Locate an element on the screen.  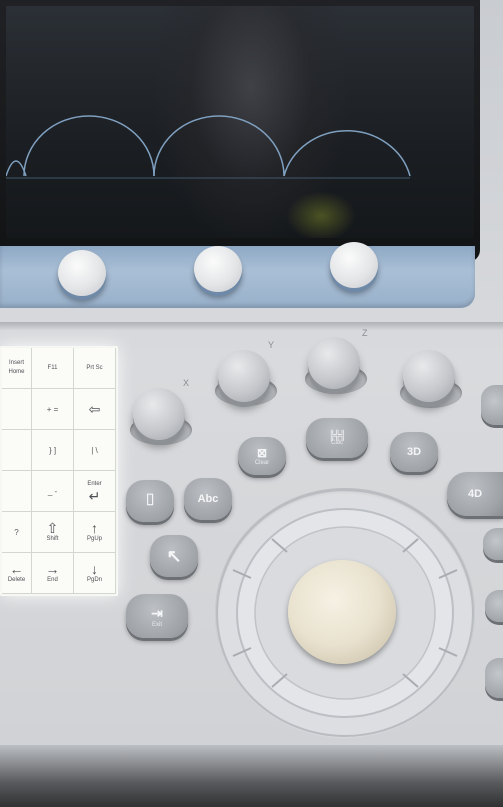
key-end: → End is located at coordinates (53, 573).